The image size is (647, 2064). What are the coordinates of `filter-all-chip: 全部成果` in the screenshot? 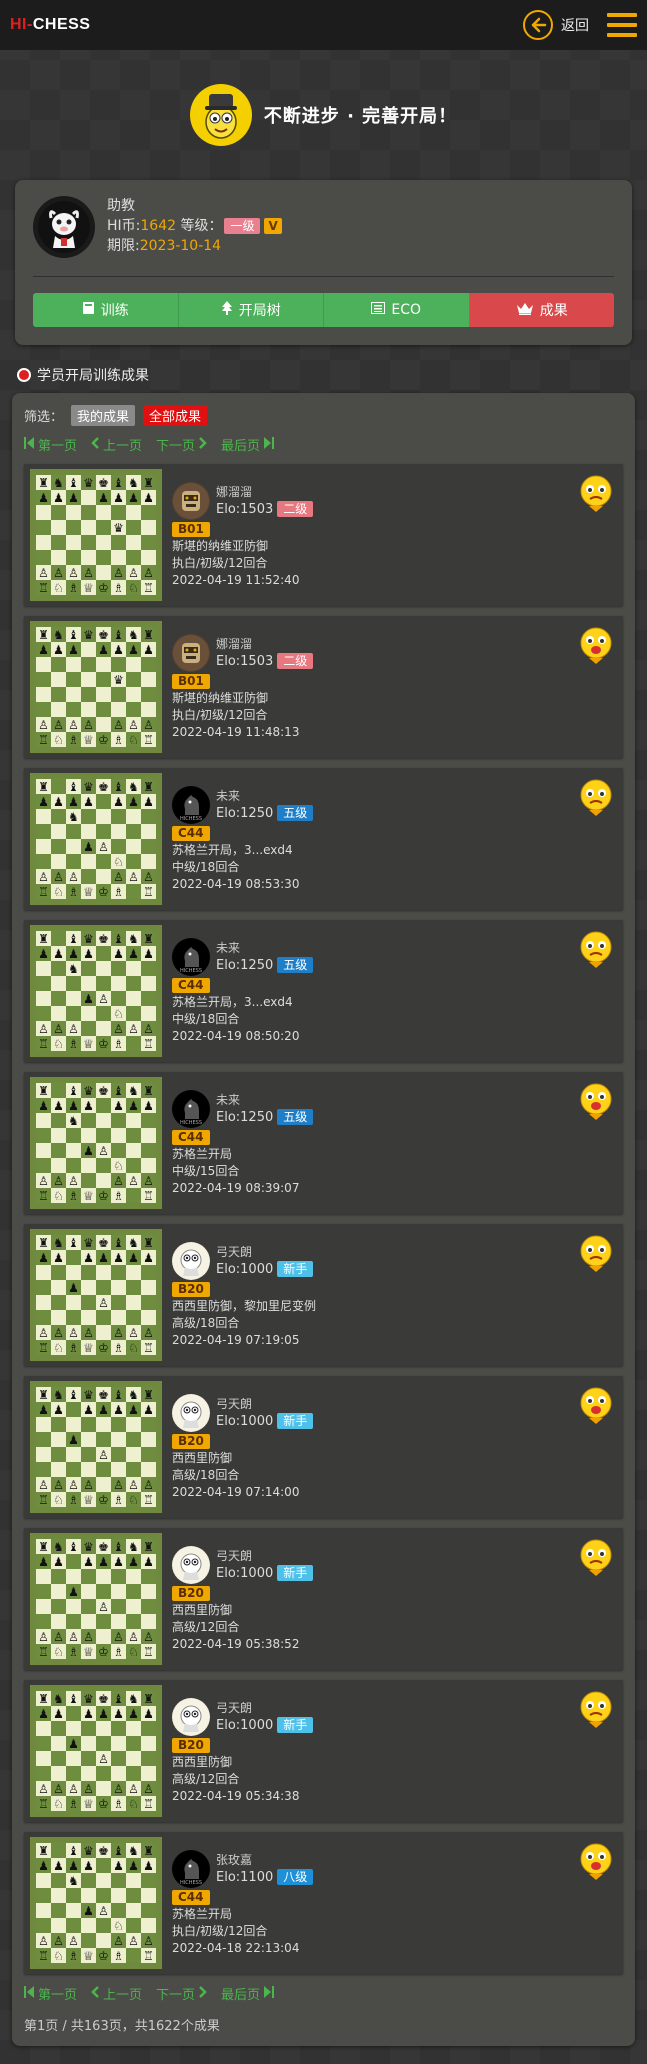 It's located at (175, 415).